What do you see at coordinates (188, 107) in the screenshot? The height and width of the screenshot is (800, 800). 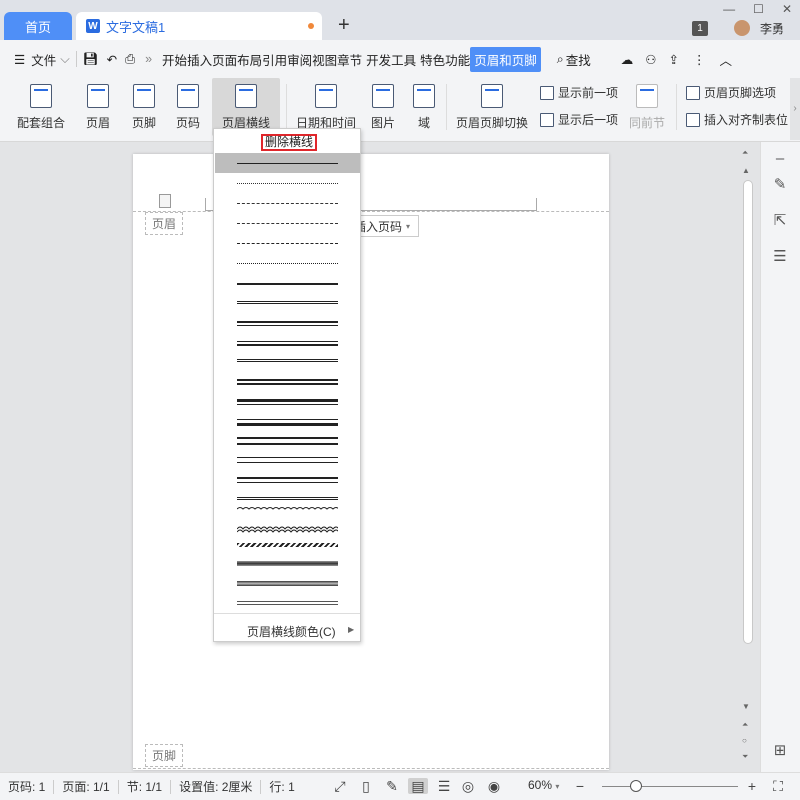 I see `pageno-button: 页码` at bounding box center [188, 107].